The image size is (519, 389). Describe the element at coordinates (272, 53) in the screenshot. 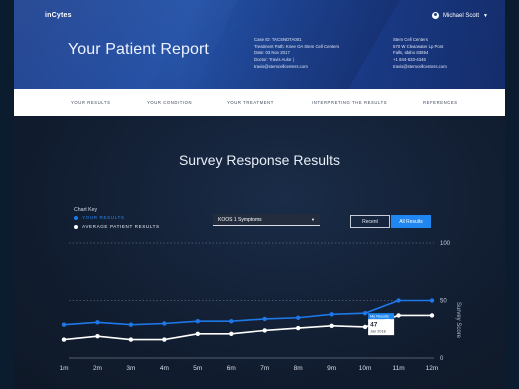

I see `case-info-line: Date: 03 Nov 2017` at that location.